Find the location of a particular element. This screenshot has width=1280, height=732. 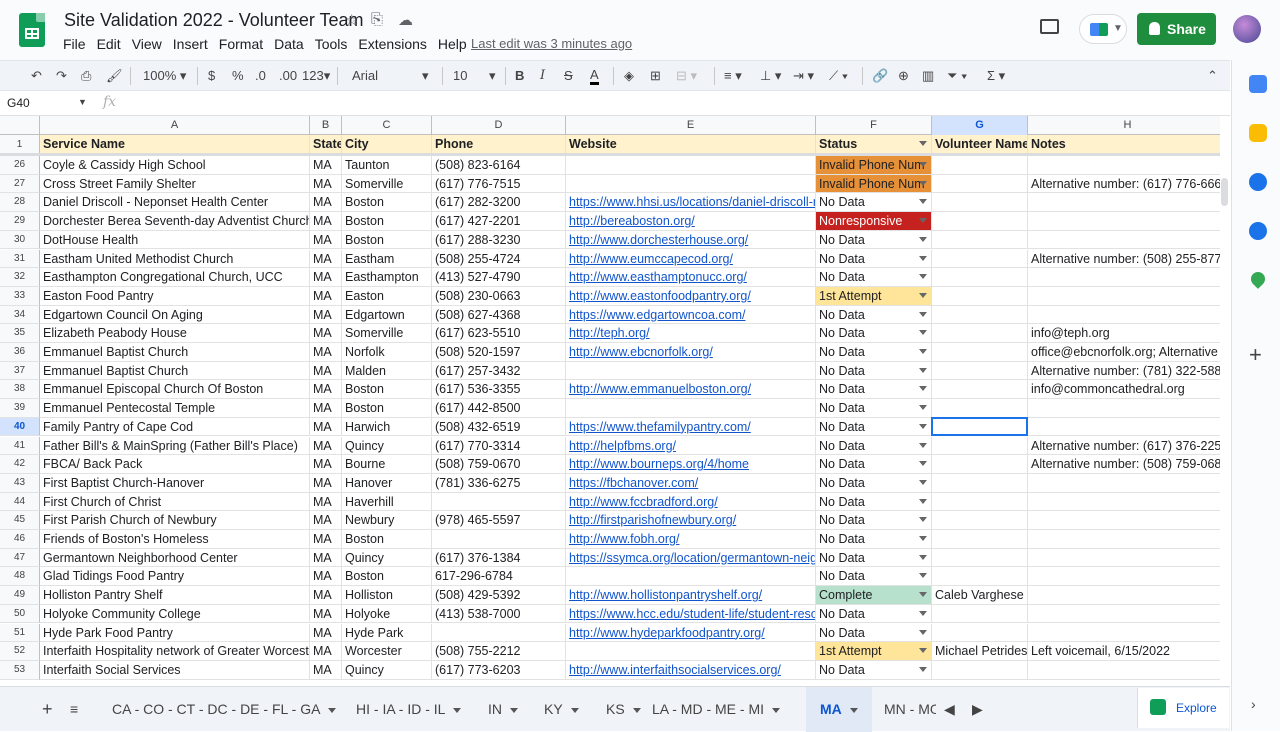

status-cell: Nonresponsive is located at coordinates (874, 221).